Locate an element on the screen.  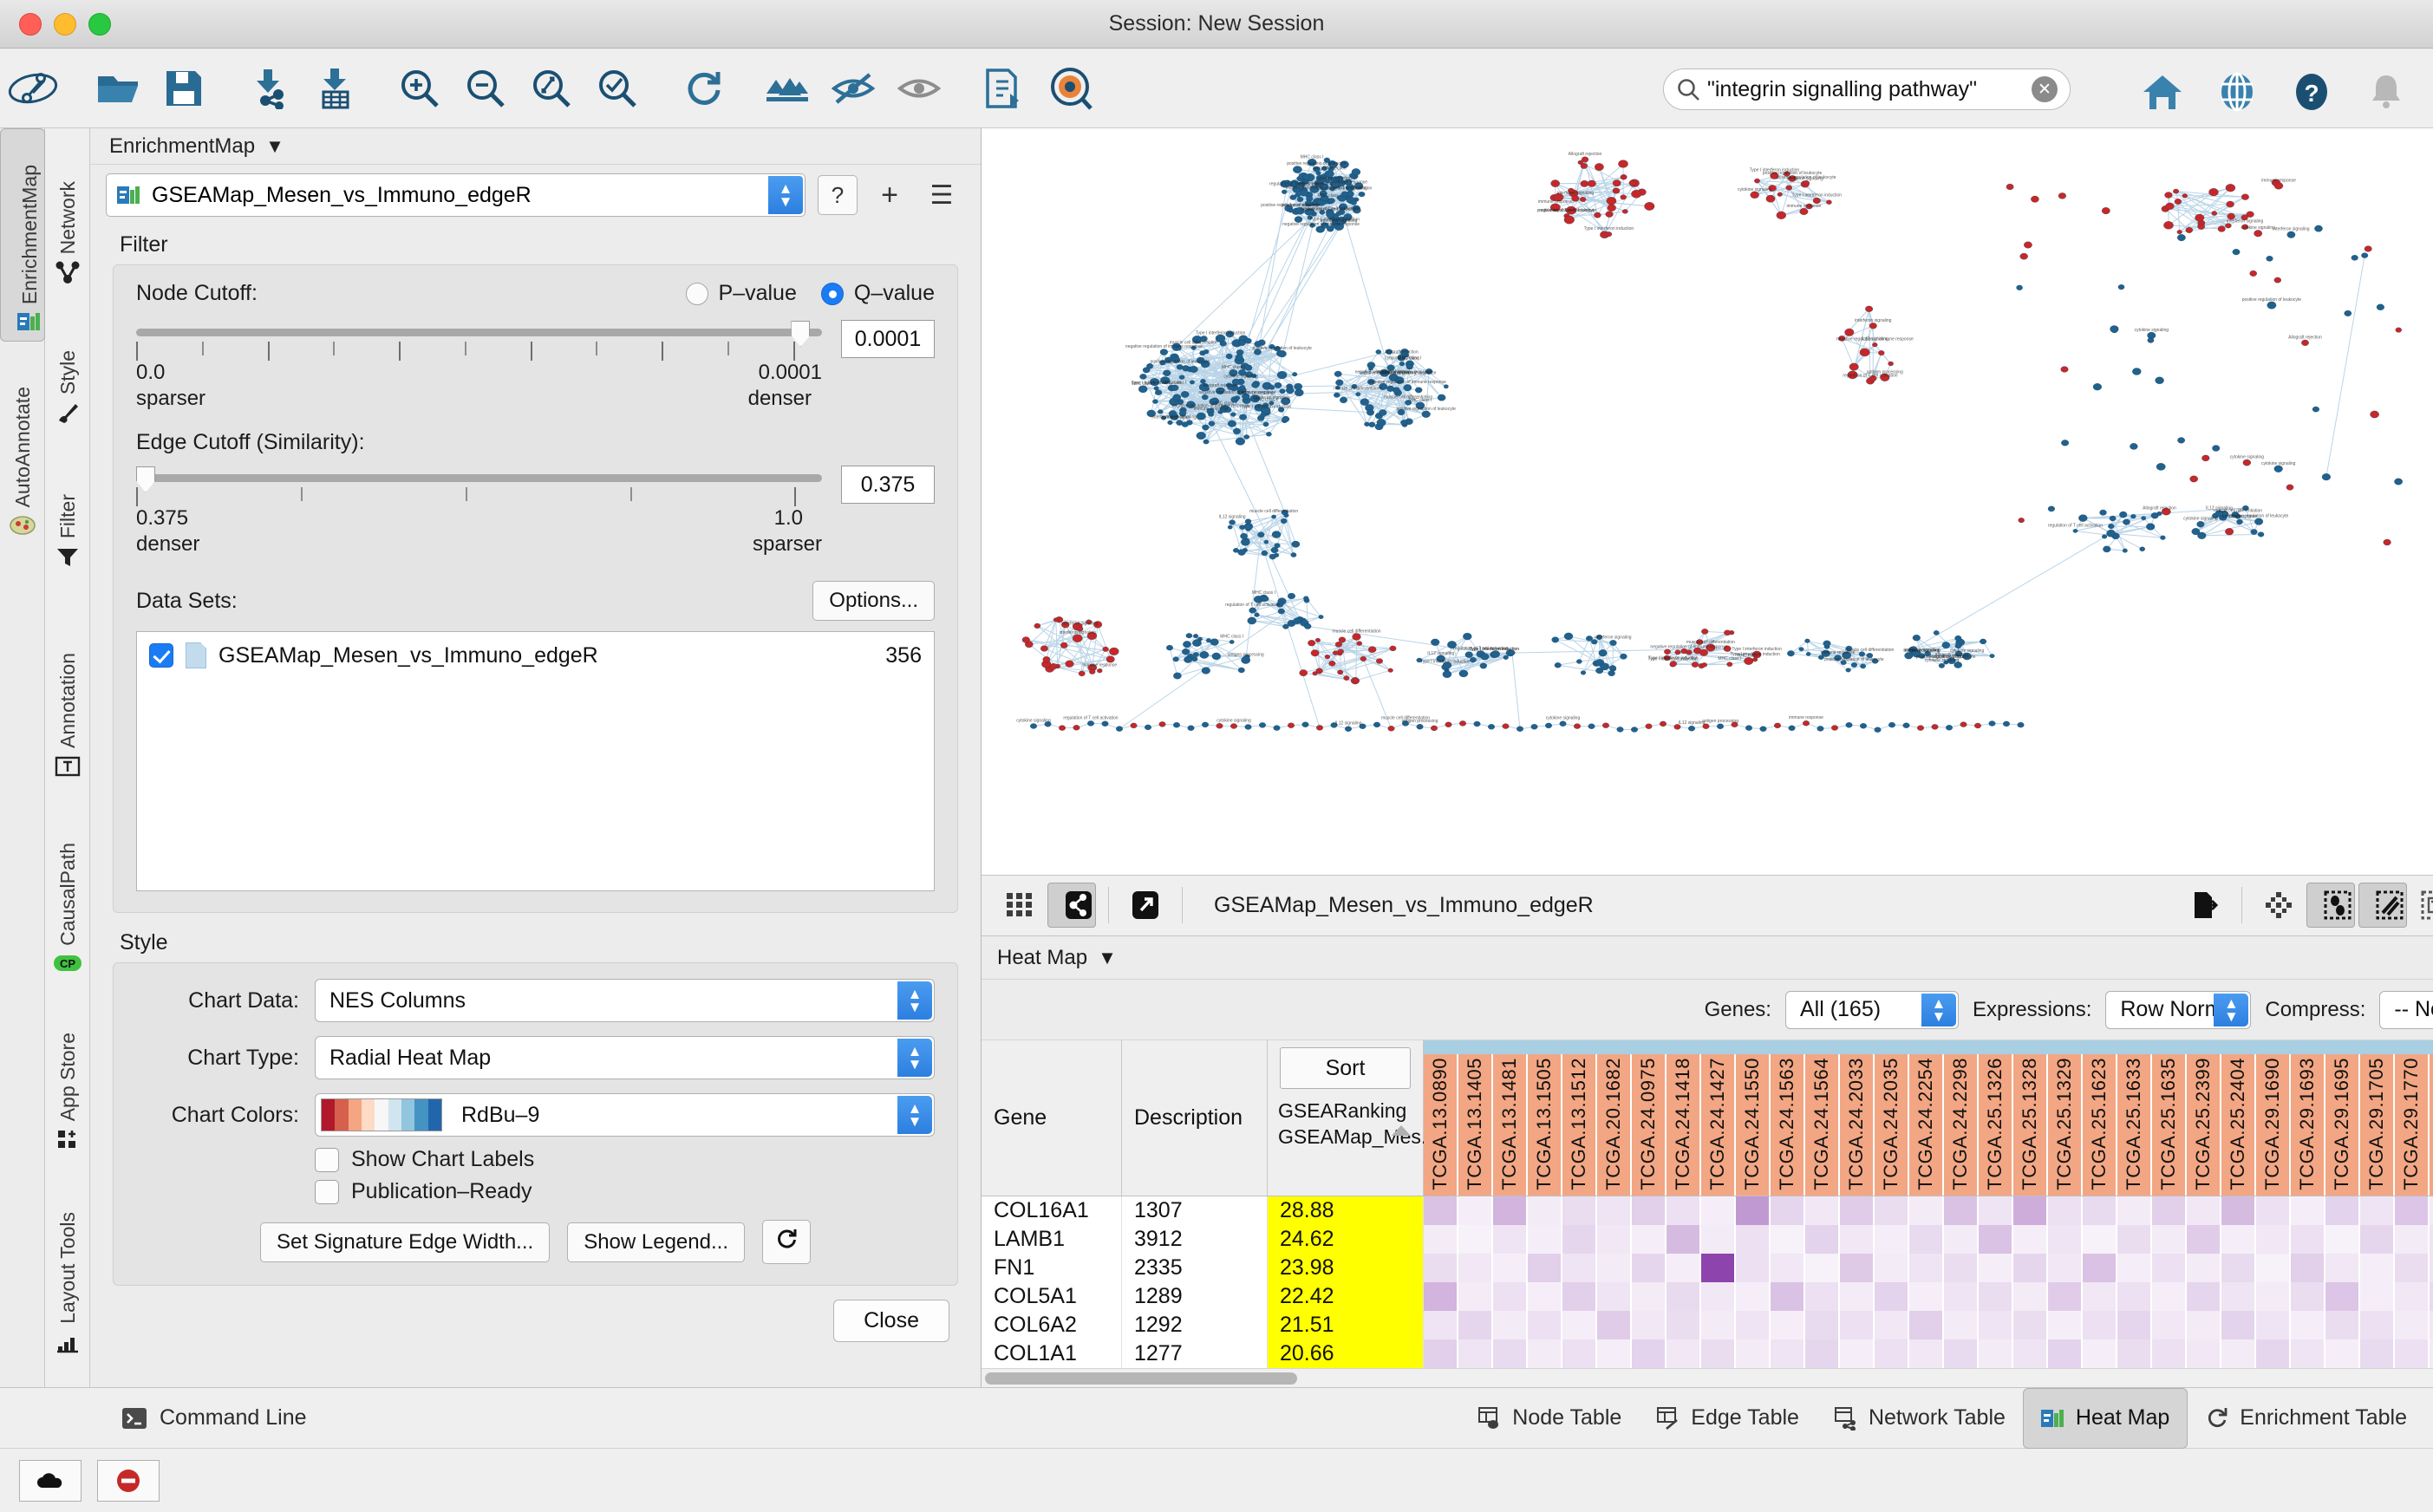
zoom-in-icon is located at coordinates (420, 89).